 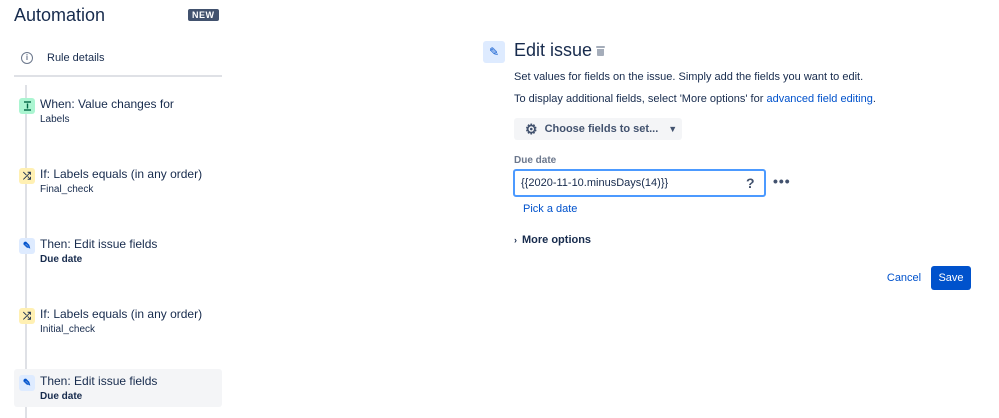 I want to click on rule-step-action-selected: ✎ Then: Edit issue fields Due date, so click(x=118, y=388).